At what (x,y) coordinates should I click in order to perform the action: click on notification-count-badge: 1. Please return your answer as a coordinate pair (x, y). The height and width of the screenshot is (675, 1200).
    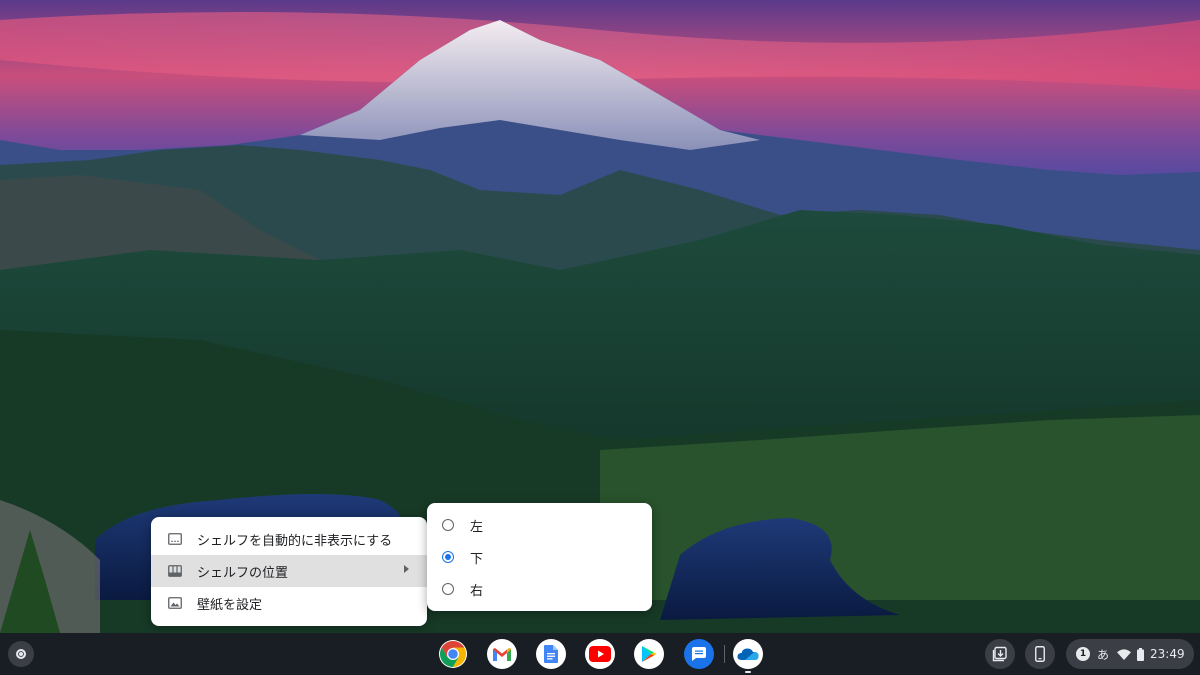
    Looking at the image, I should click on (1083, 654).